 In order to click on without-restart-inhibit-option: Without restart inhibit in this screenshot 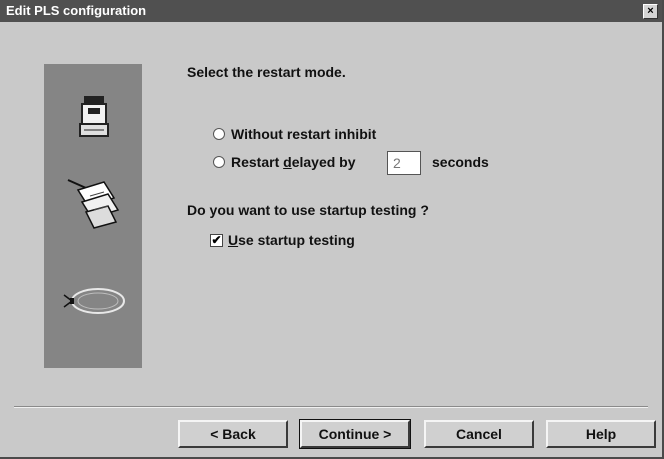, I will do `click(294, 134)`.